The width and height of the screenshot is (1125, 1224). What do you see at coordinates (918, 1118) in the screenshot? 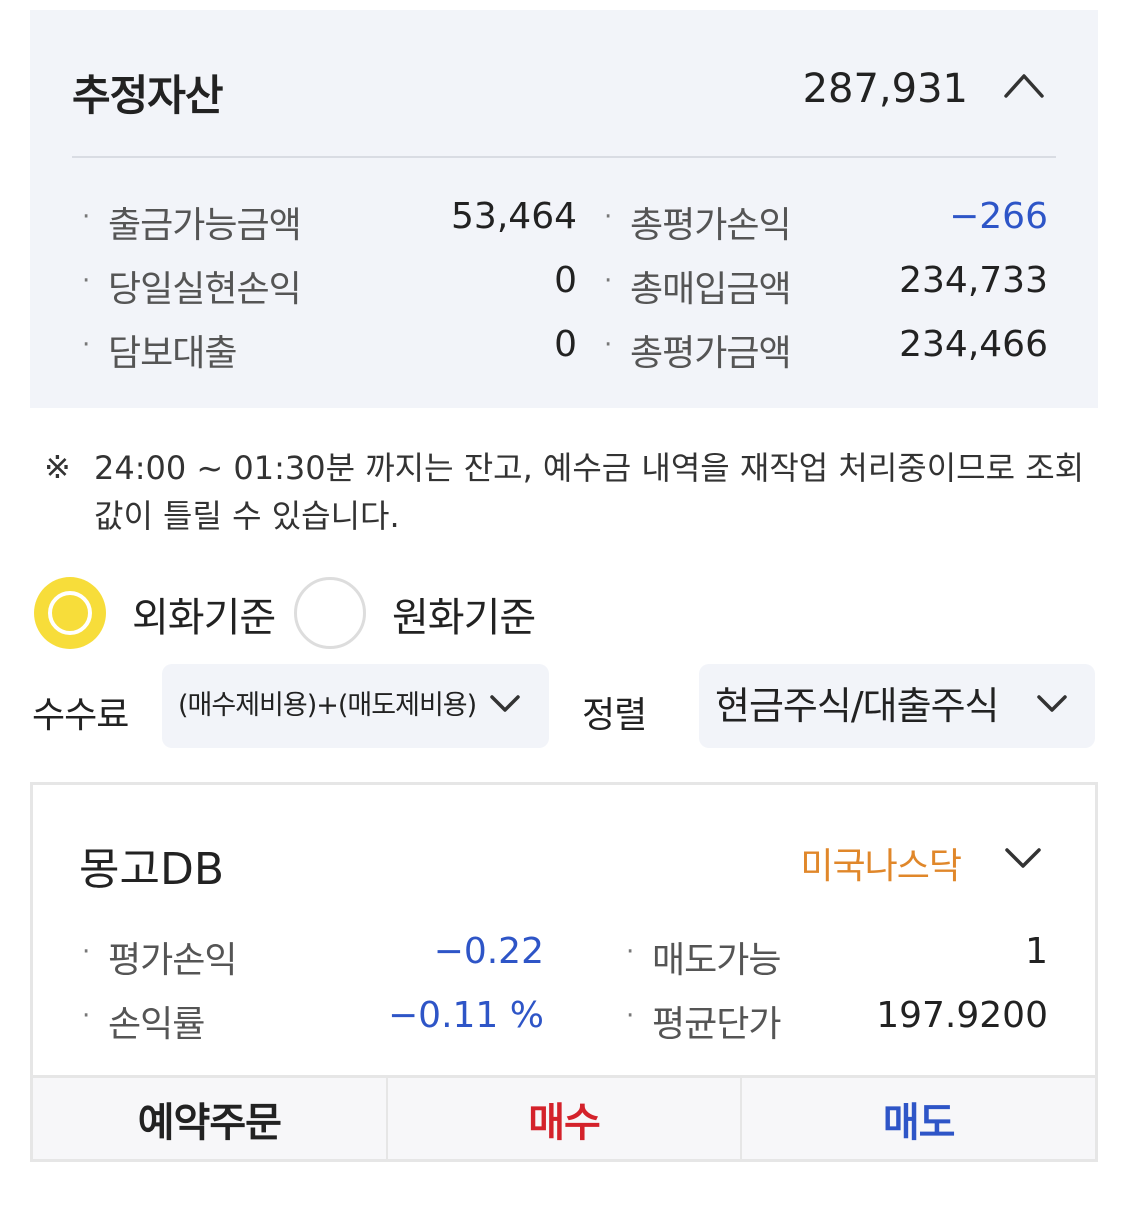
I see `sell-button: 매도` at bounding box center [918, 1118].